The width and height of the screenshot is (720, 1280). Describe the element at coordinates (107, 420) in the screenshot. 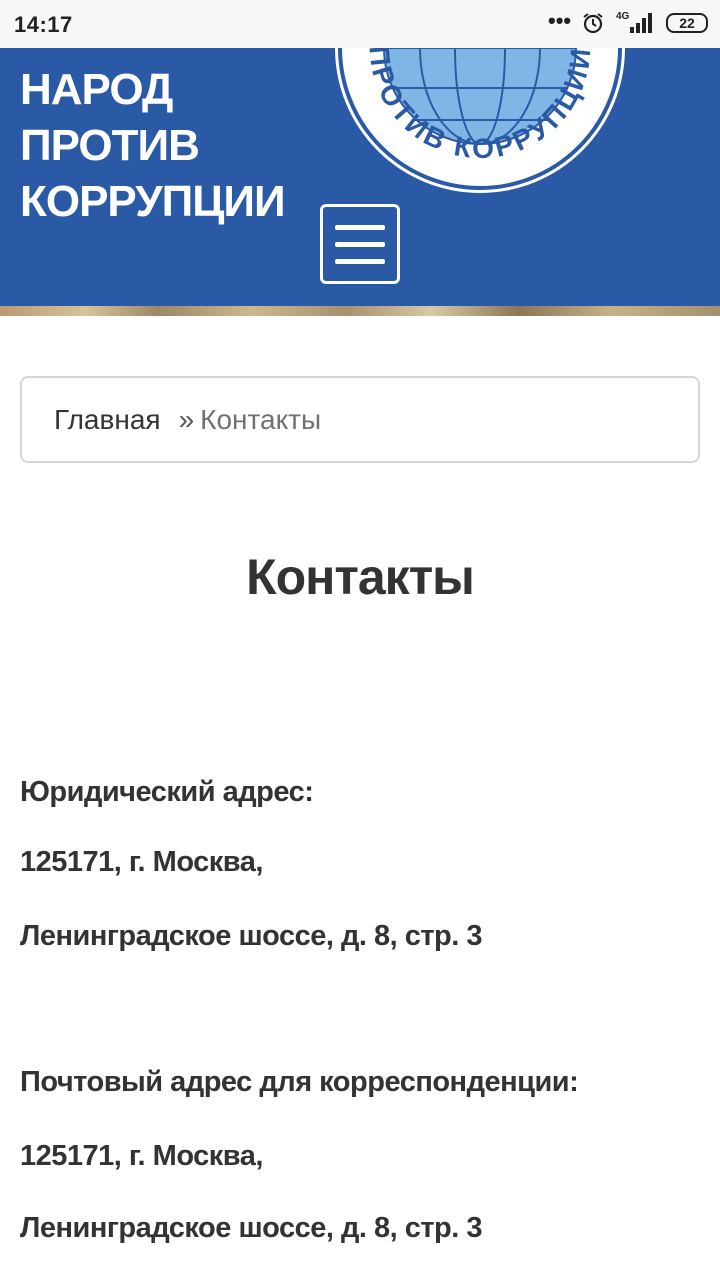

I see `breadcrumb-home-link: Главная` at that location.